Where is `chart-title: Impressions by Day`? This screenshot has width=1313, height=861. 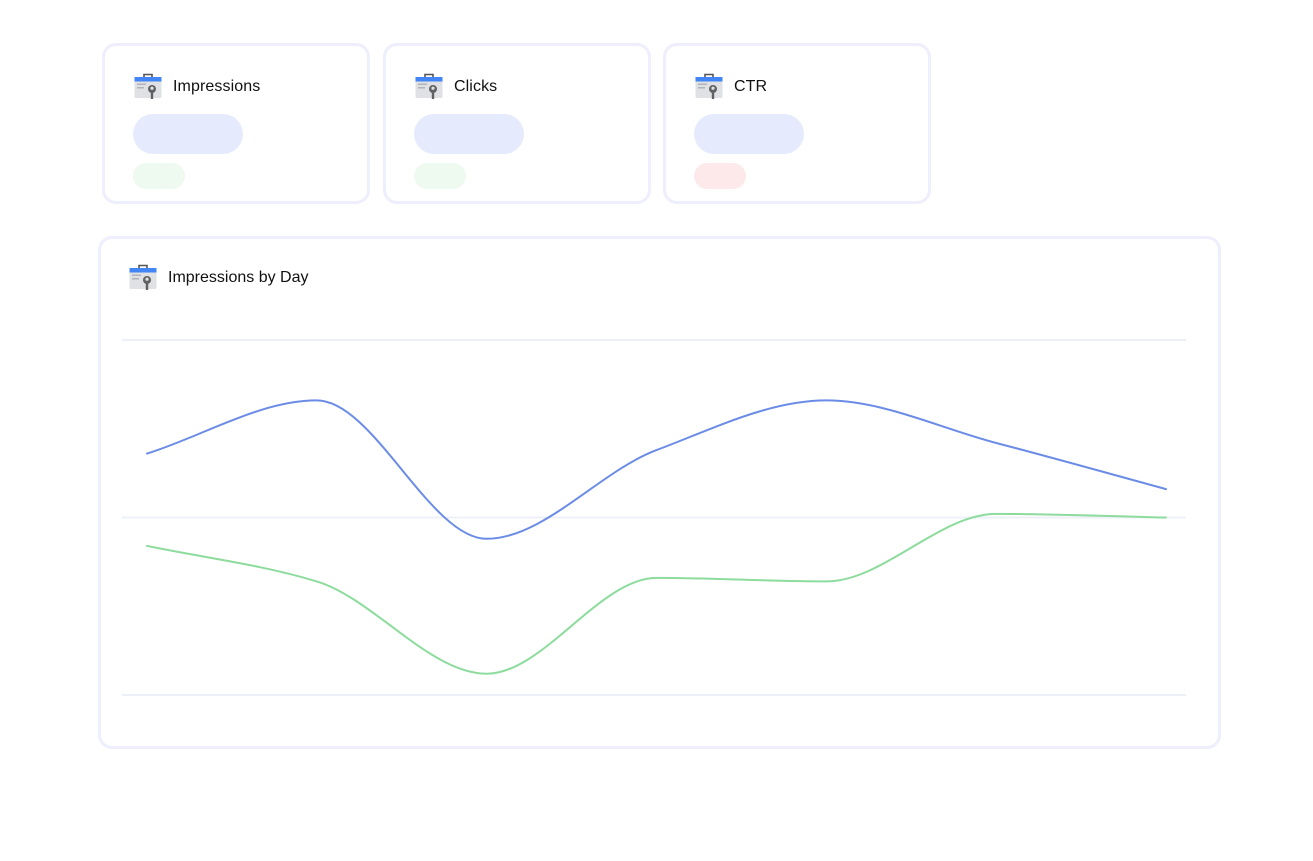 chart-title: Impressions by Day is located at coordinates (238, 277).